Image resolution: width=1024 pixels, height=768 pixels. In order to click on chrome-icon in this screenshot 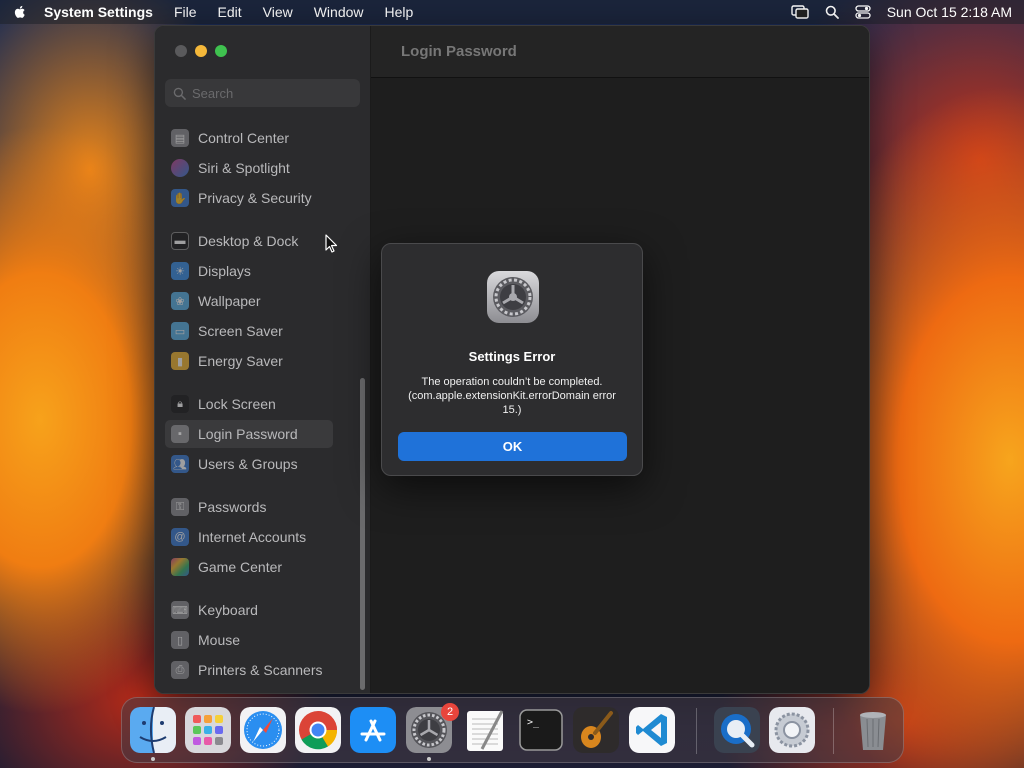, I will do `click(318, 730)`.